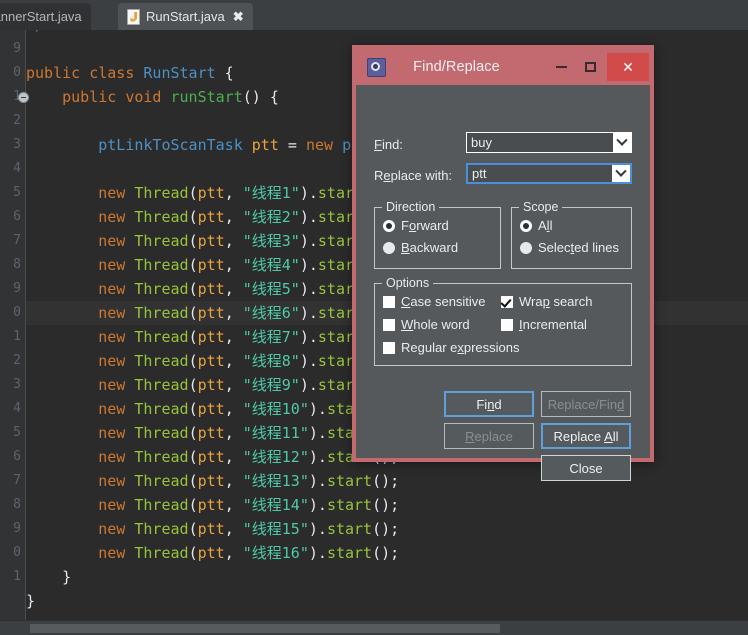 The height and width of the screenshot is (635, 748). What do you see at coordinates (45, 16) in the screenshot?
I see `tab-cannerstart-java: cannerStart.java` at bounding box center [45, 16].